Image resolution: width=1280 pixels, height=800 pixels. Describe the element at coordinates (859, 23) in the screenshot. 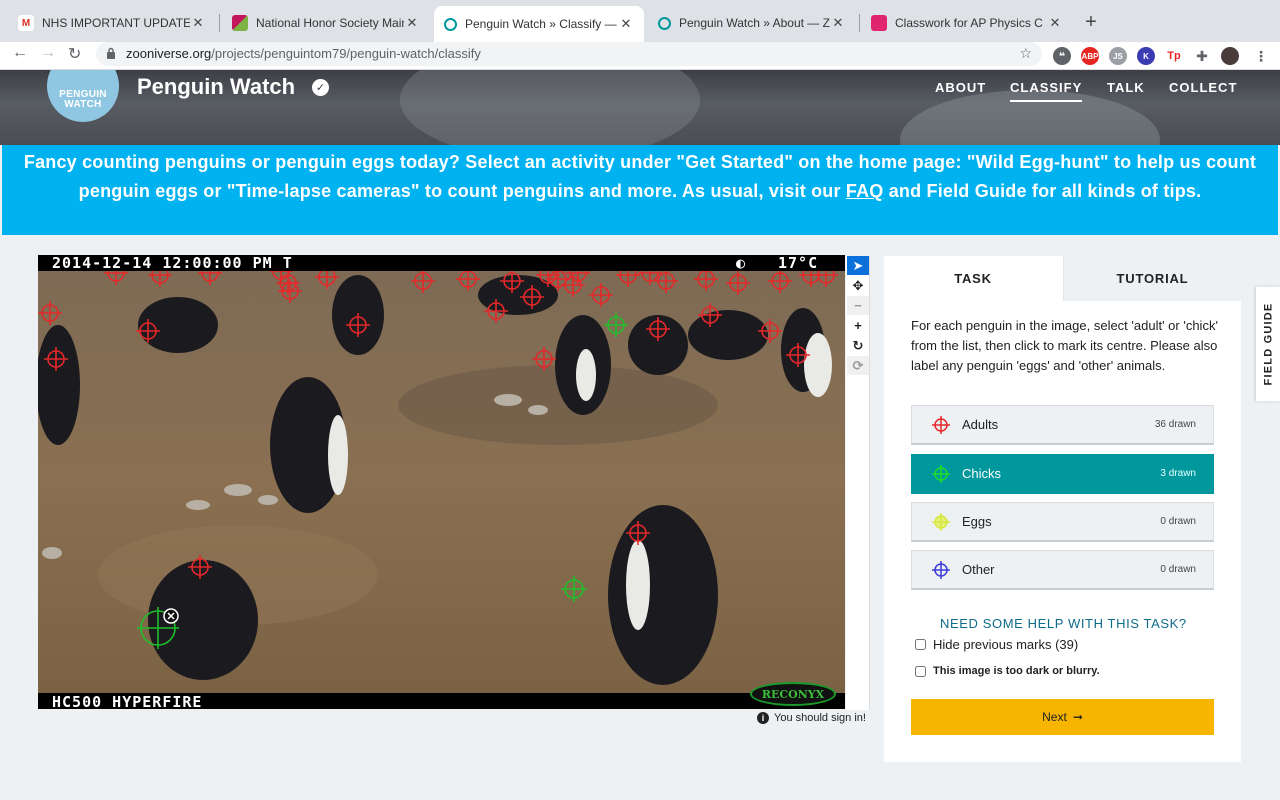

I see `tab-divider` at that location.